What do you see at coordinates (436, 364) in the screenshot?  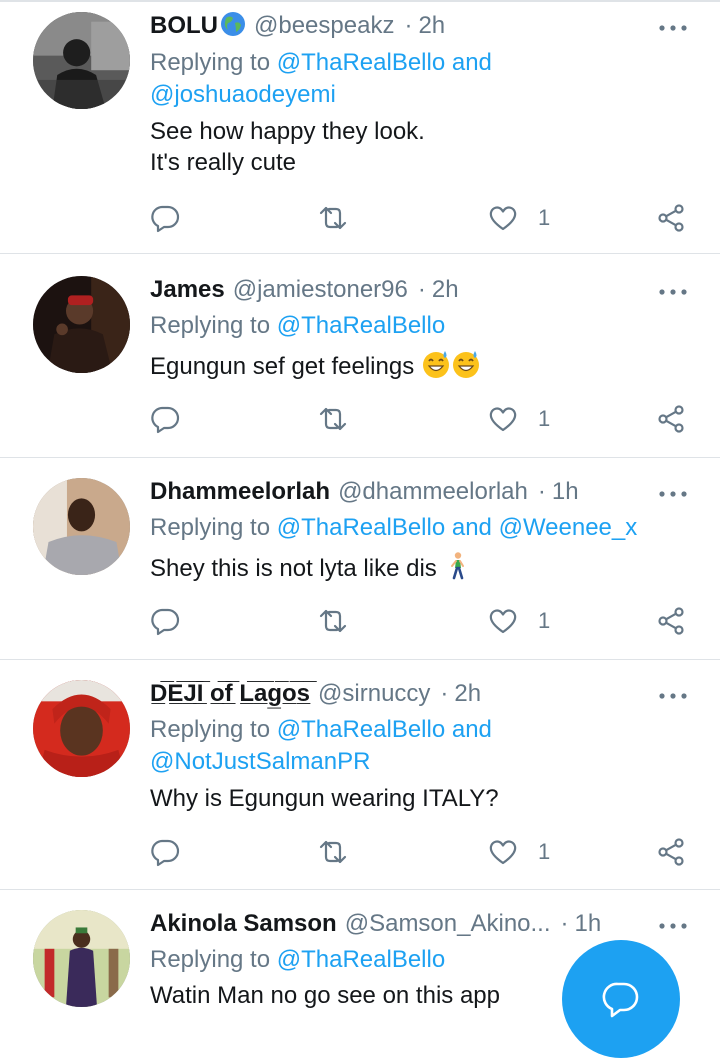 I see `grinning-sweat-emoji-icon` at bounding box center [436, 364].